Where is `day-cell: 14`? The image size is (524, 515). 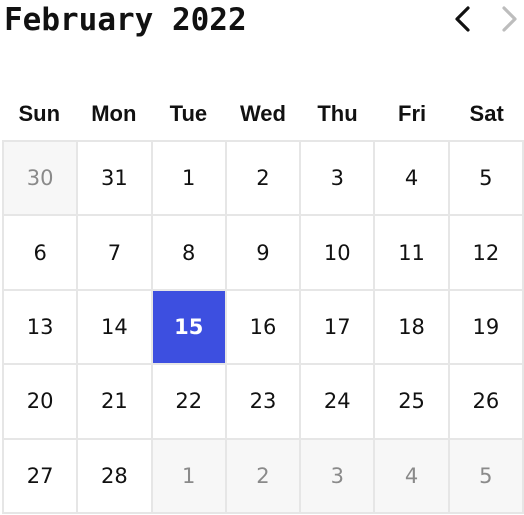
day-cell: 14 is located at coordinates (115, 328).